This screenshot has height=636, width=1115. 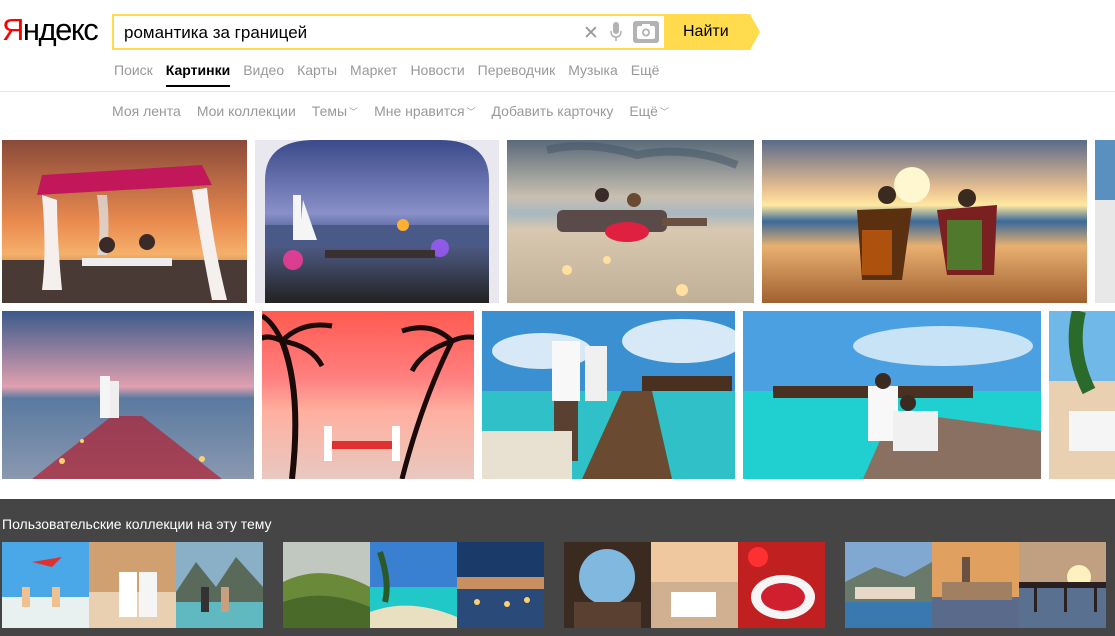 I want to click on nav-item-music: Музыка, so click(x=593, y=74).